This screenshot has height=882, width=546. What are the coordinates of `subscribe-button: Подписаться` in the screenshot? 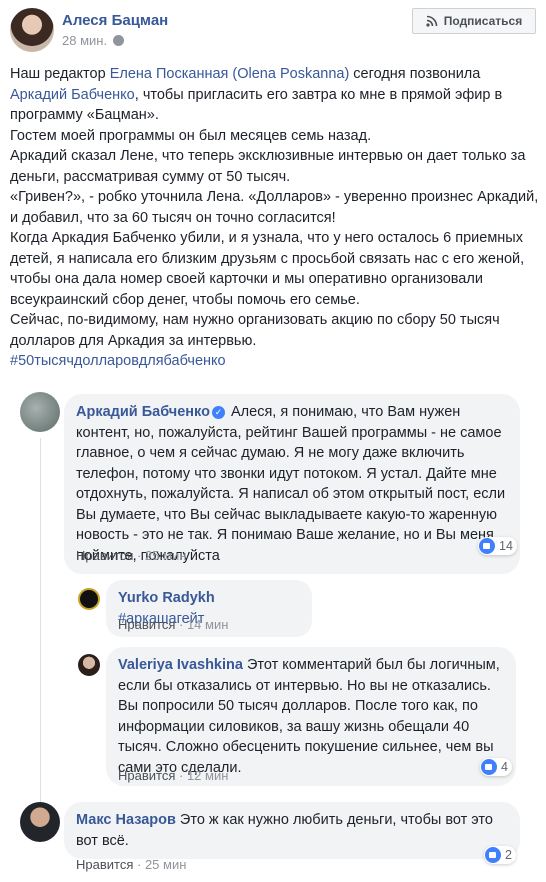 It's located at (474, 21).